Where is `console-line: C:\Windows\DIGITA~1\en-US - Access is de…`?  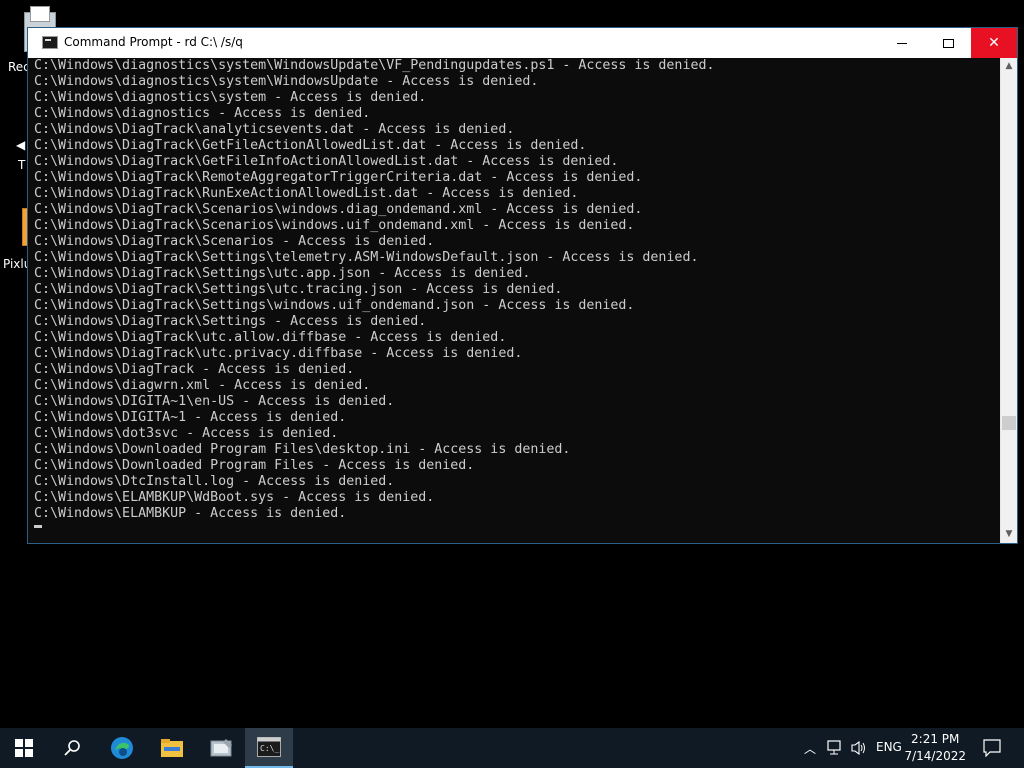 console-line: C:\Windows\DIGITA~1\en-US - Access is de… is located at coordinates (214, 401).